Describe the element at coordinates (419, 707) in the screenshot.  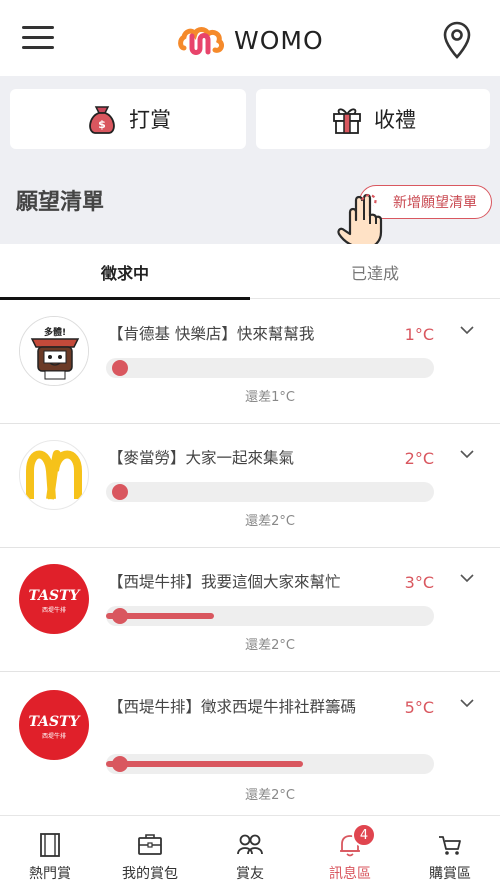
I see `item-temperature: 5°C` at that location.